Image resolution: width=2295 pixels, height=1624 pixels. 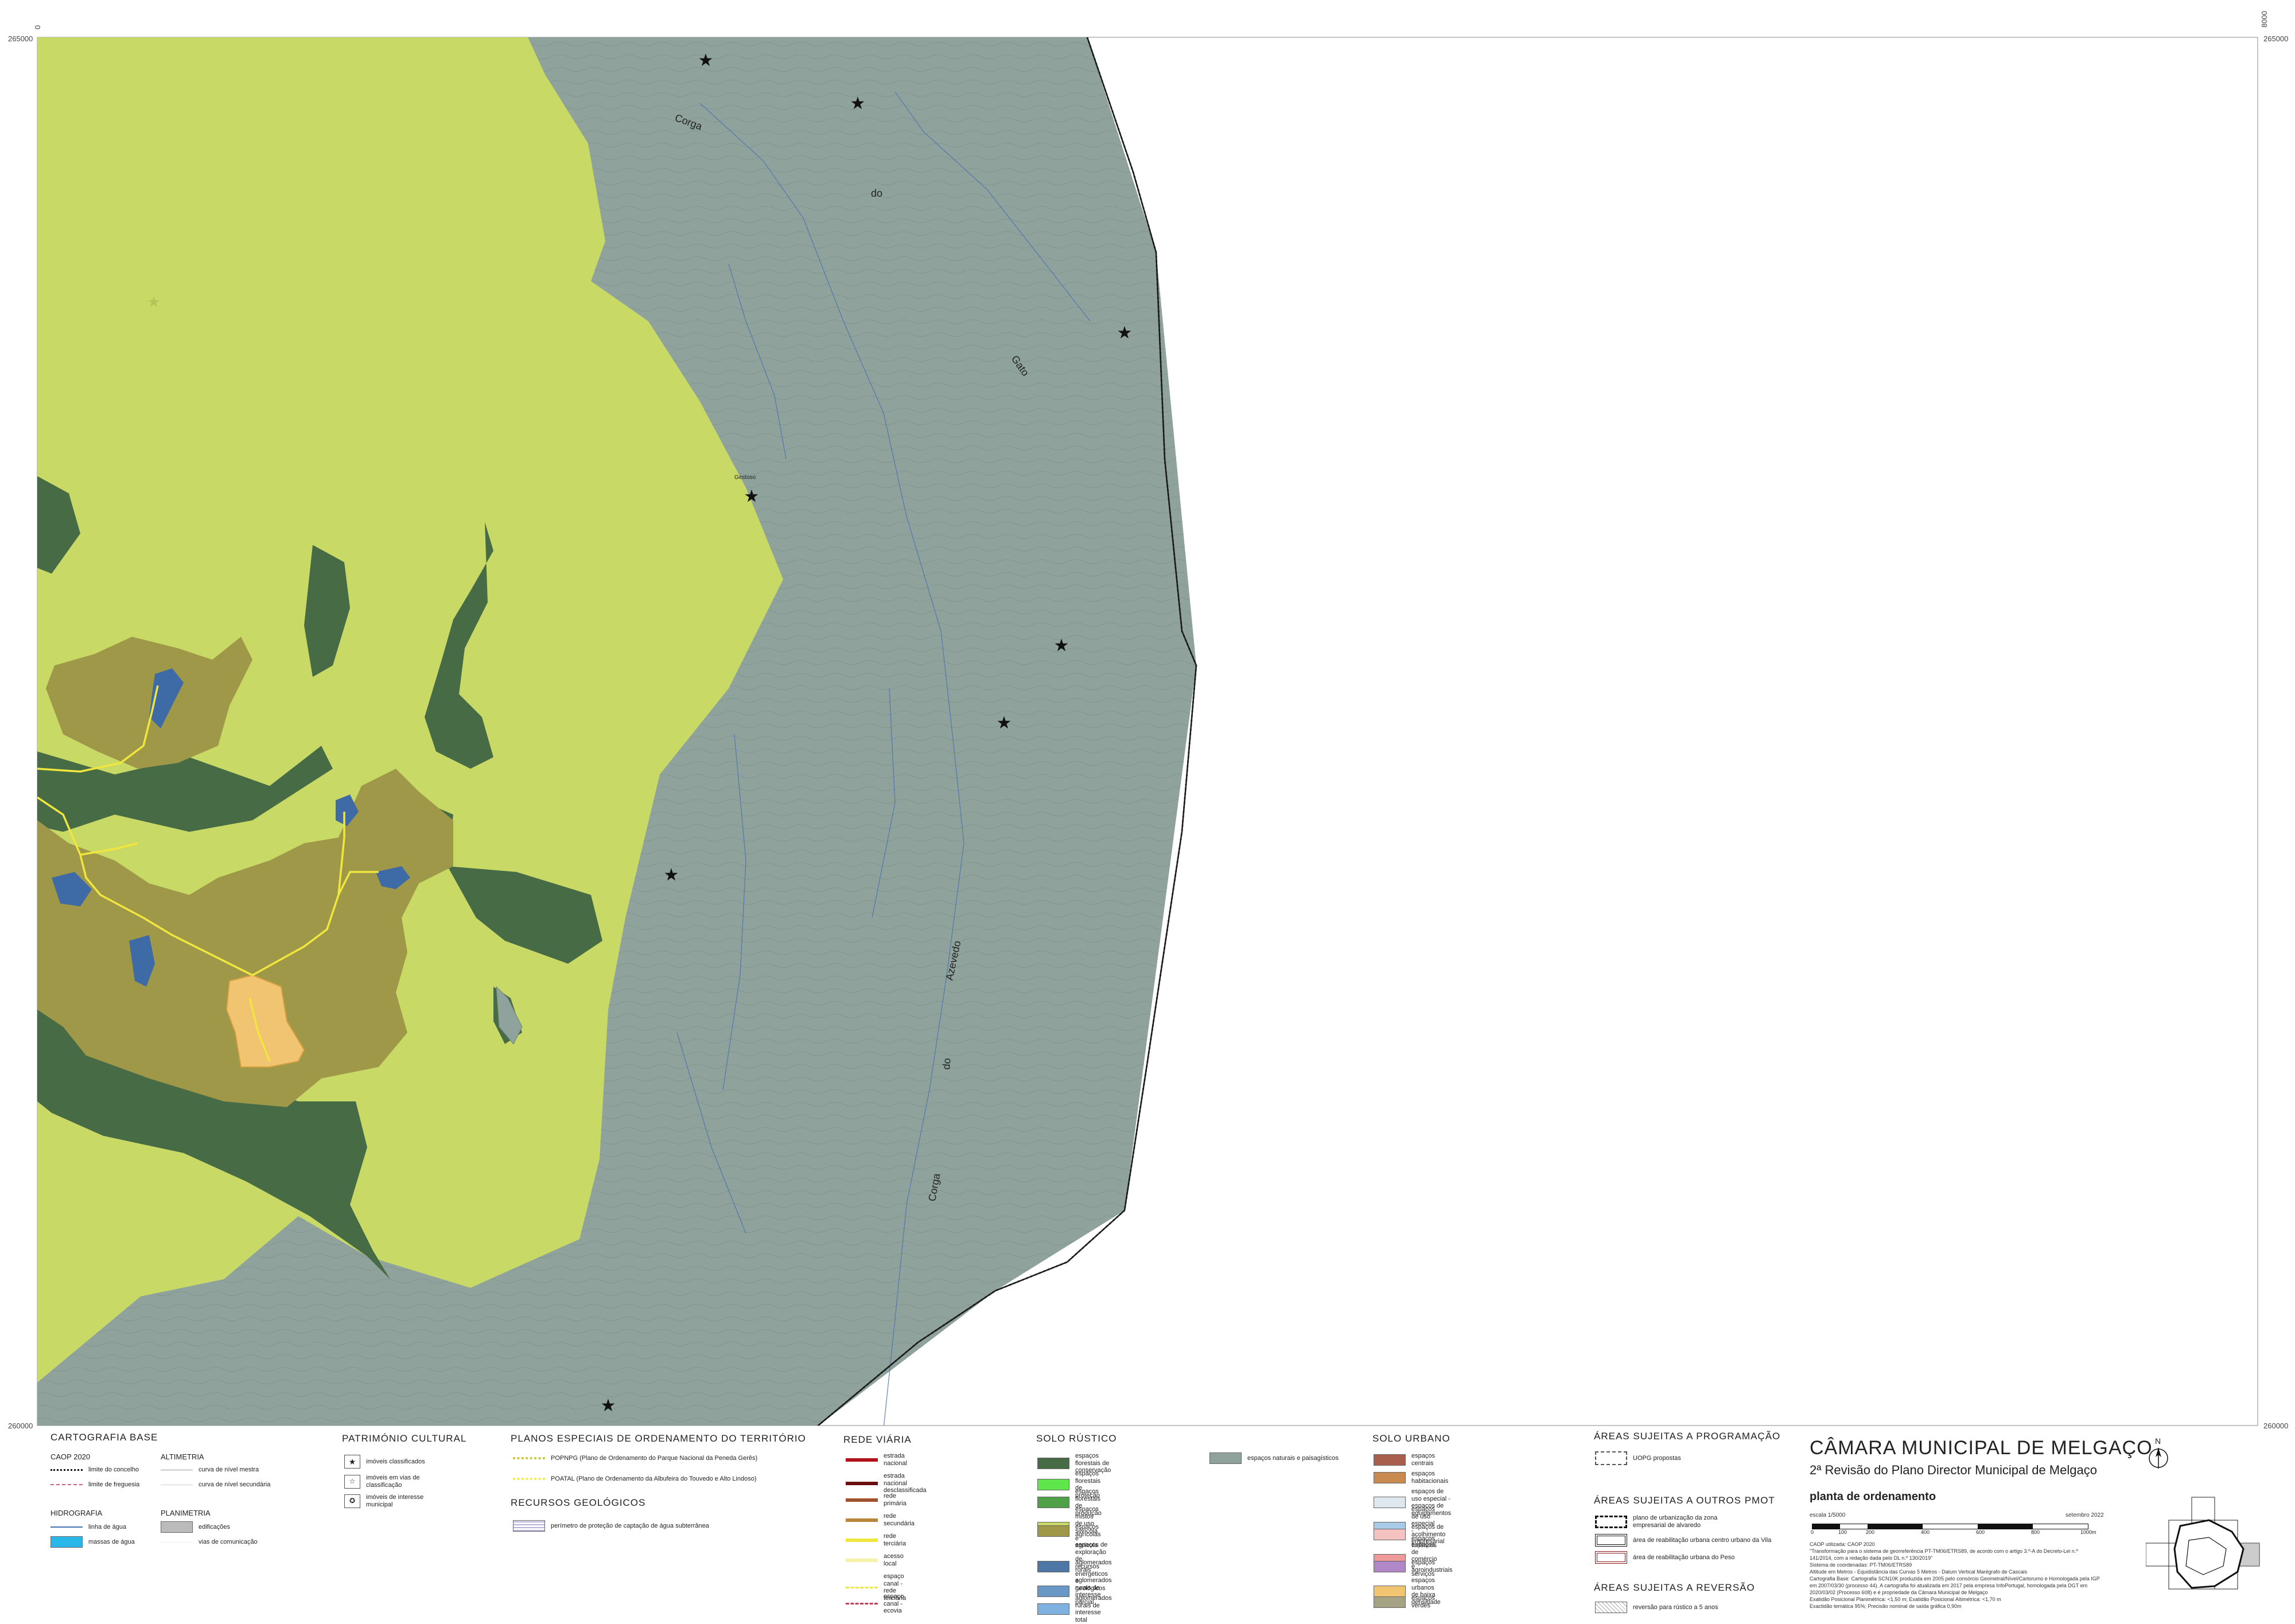 I want to click on legend-entry-label: rede primária, so click(x=896, y=1500).